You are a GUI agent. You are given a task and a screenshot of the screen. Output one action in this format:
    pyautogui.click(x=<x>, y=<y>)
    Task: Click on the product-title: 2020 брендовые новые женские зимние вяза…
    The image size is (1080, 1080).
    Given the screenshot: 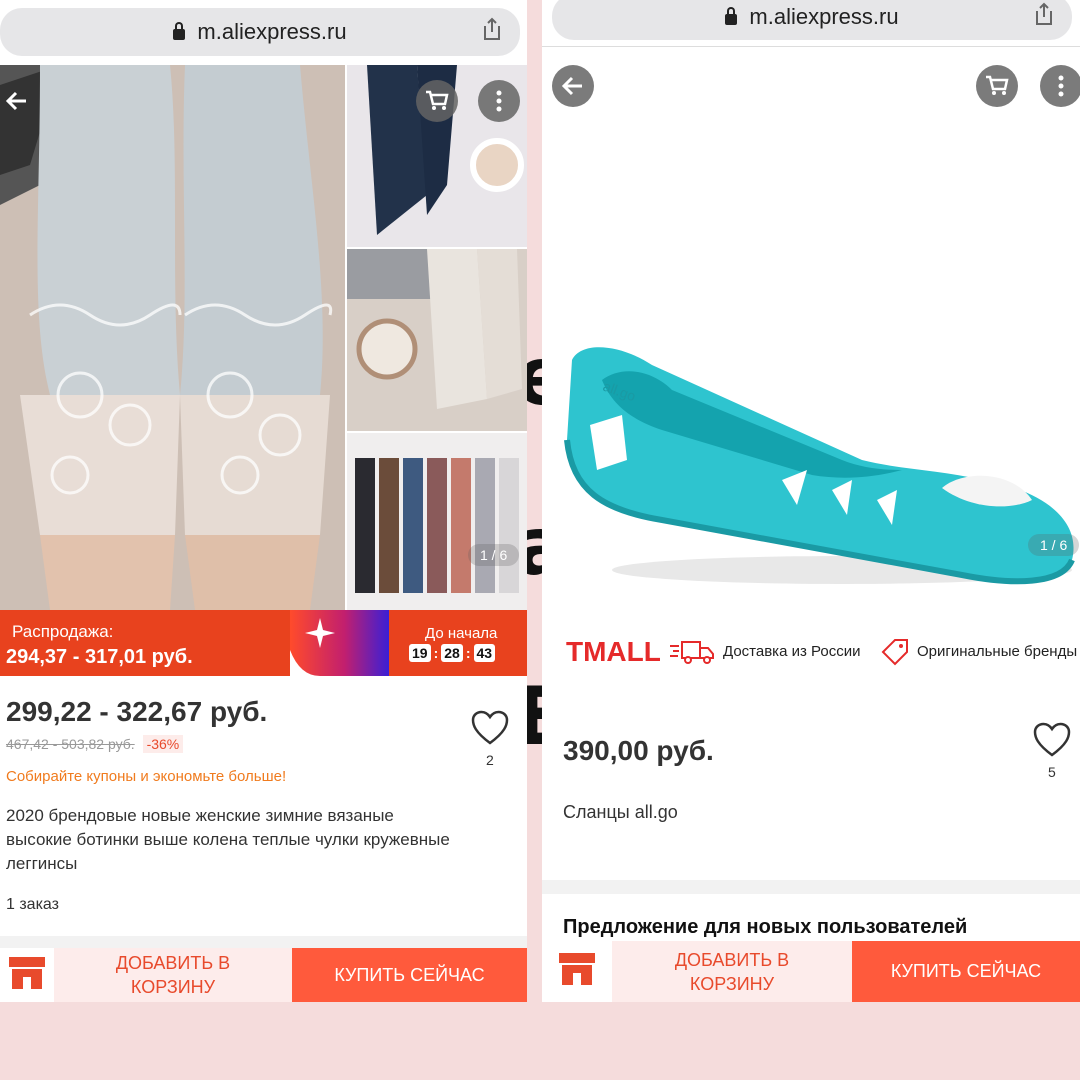 What is the action you would take?
    pyautogui.click(x=263, y=840)
    